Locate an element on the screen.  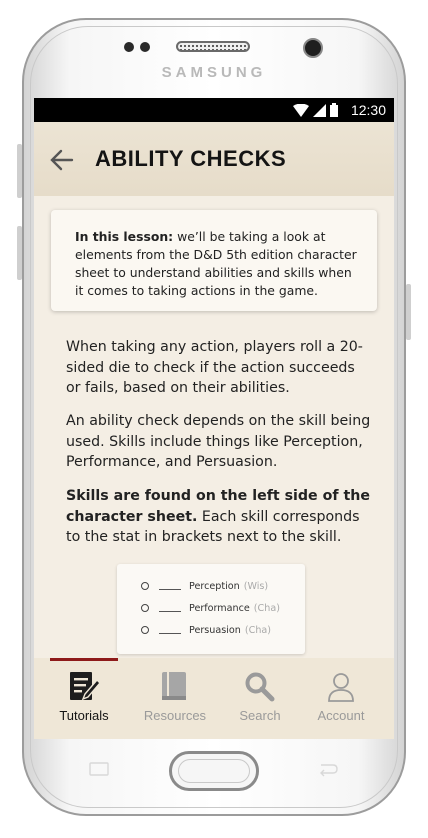
nav-label-tutorials: Tutorials is located at coordinates (84, 715).